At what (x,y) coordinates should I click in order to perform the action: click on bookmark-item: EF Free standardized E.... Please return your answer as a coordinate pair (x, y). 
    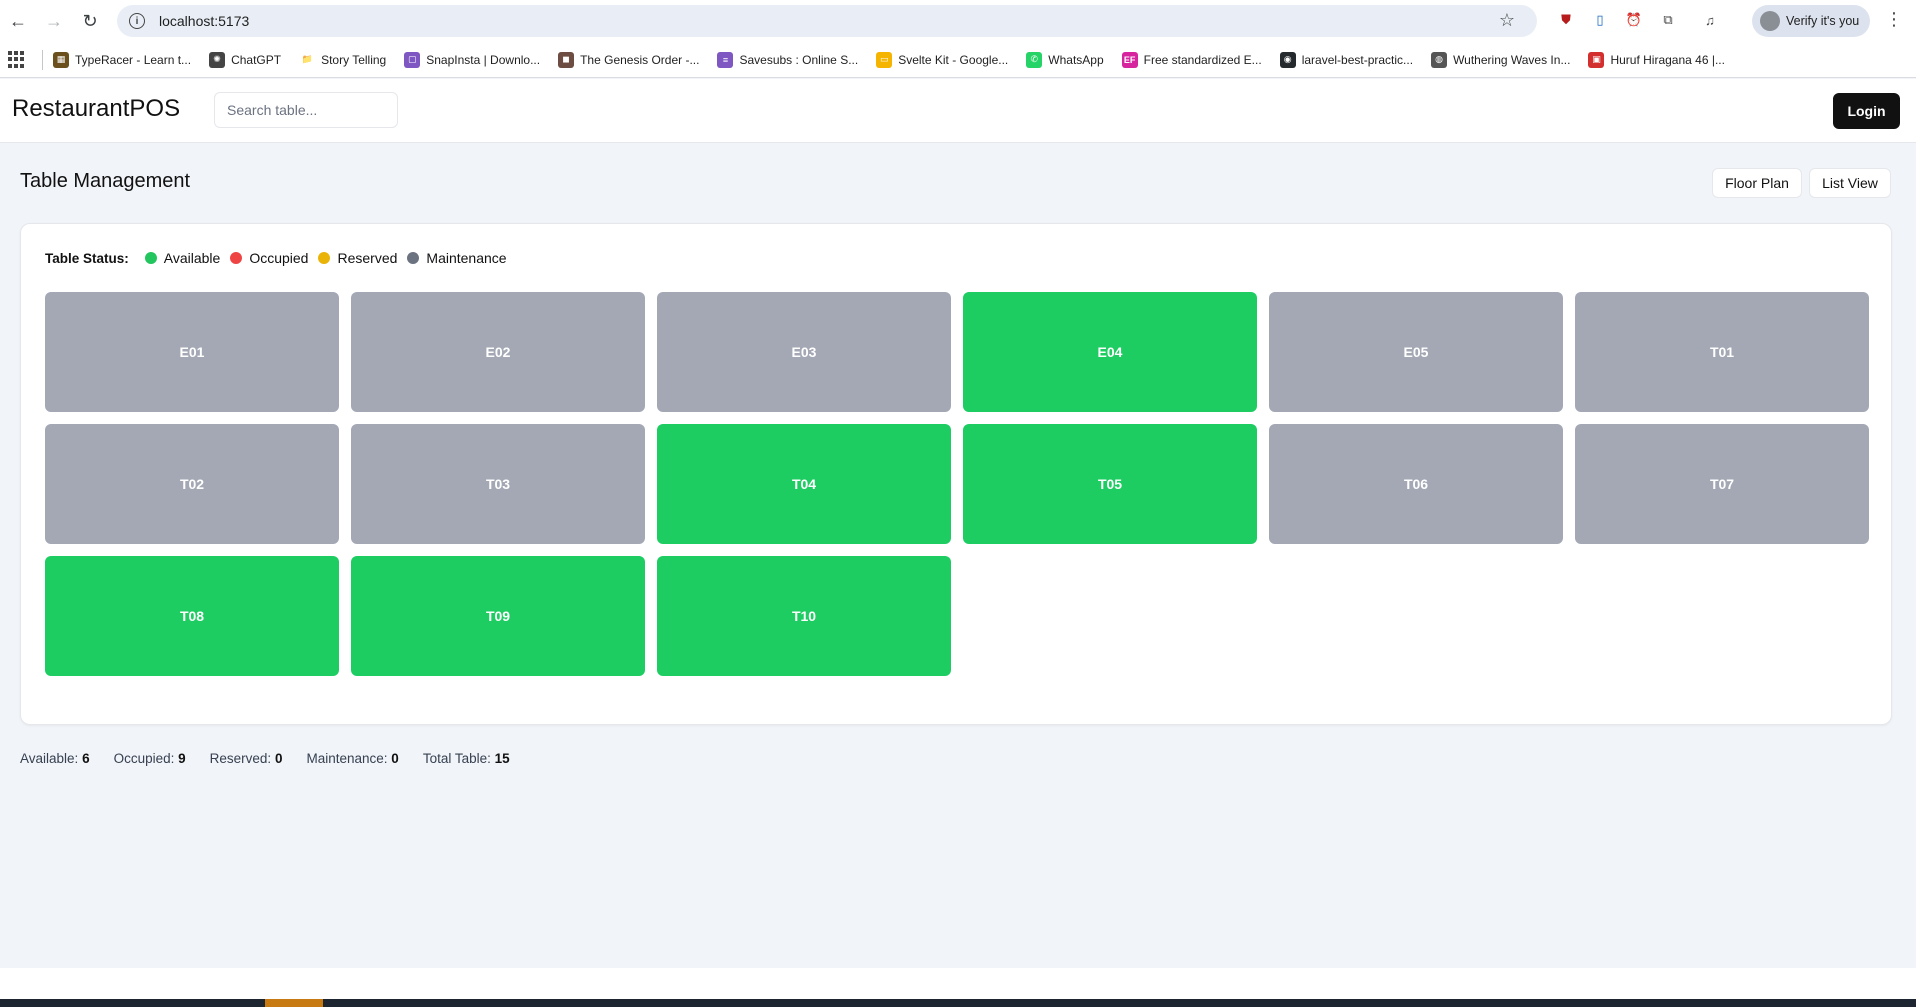
    Looking at the image, I should click on (1191, 59).